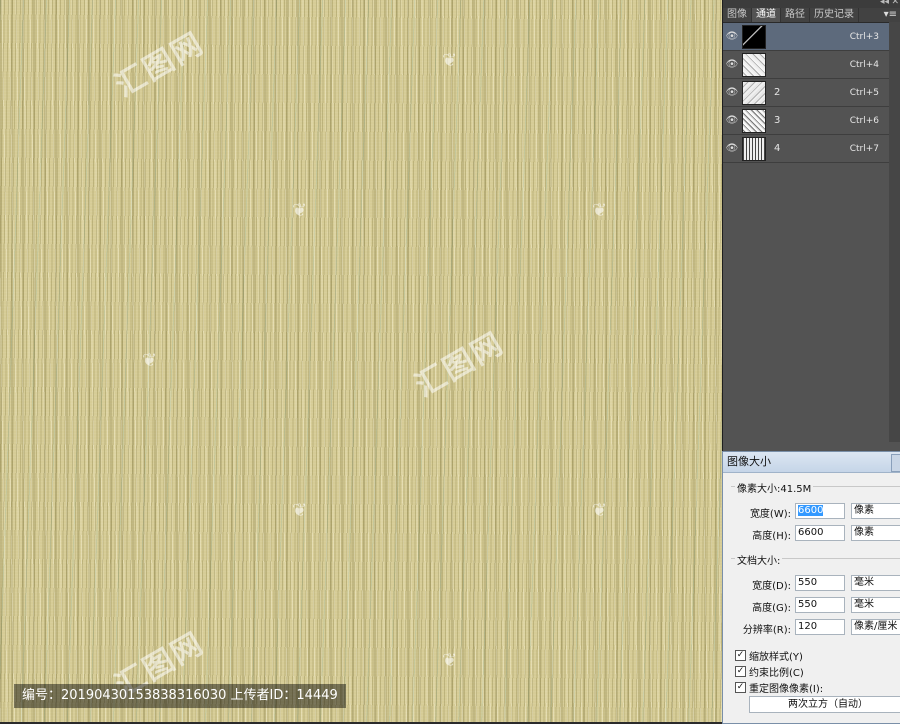  I want to click on doc-width-label: 宽度(D):, so click(771, 586).